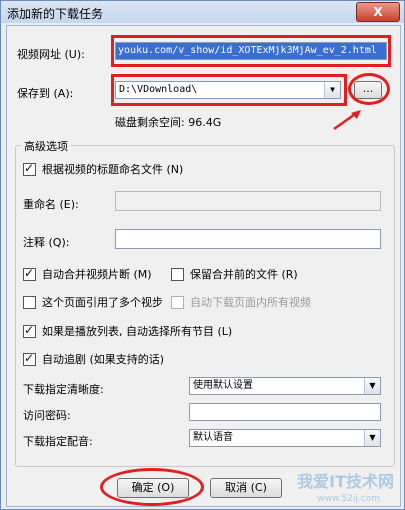 This screenshot has height=510, width=405. Describe the element at coordinates (45, 93) in the screenshot. I see `save-to-label: 保存到 (A):` at that location.